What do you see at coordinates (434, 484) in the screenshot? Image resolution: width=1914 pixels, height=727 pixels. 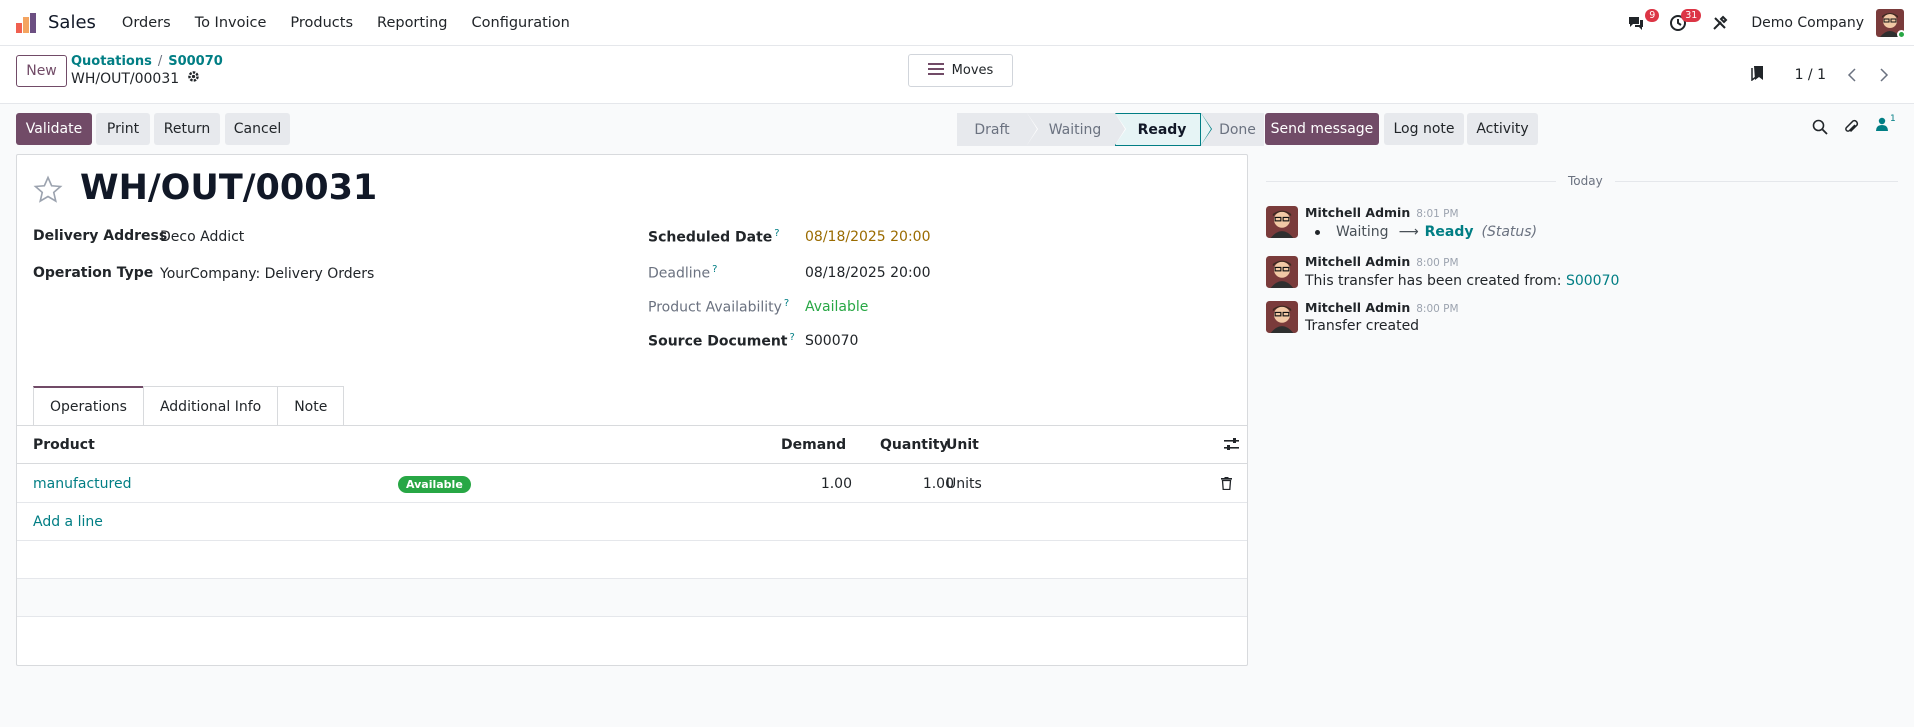 I see `availability-badge: Available` at bounding box center [434, 484].